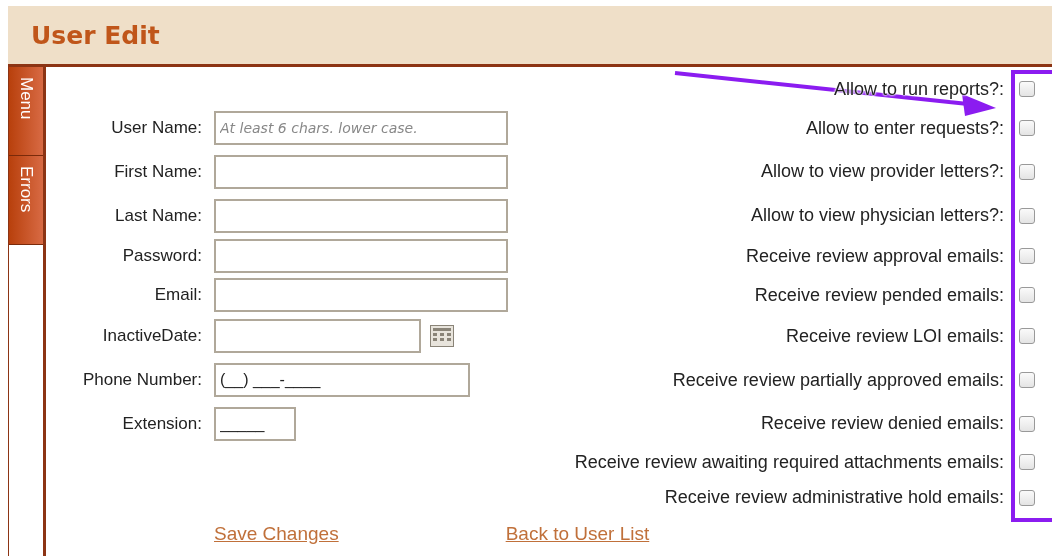 Image resolution: width=1052 pixels, height=556 pixels. What do you see at coordinates (904, 128) in the screenshot?
I see `permission-label: Allow to enter requests?:` at bounding box center [904, 128].